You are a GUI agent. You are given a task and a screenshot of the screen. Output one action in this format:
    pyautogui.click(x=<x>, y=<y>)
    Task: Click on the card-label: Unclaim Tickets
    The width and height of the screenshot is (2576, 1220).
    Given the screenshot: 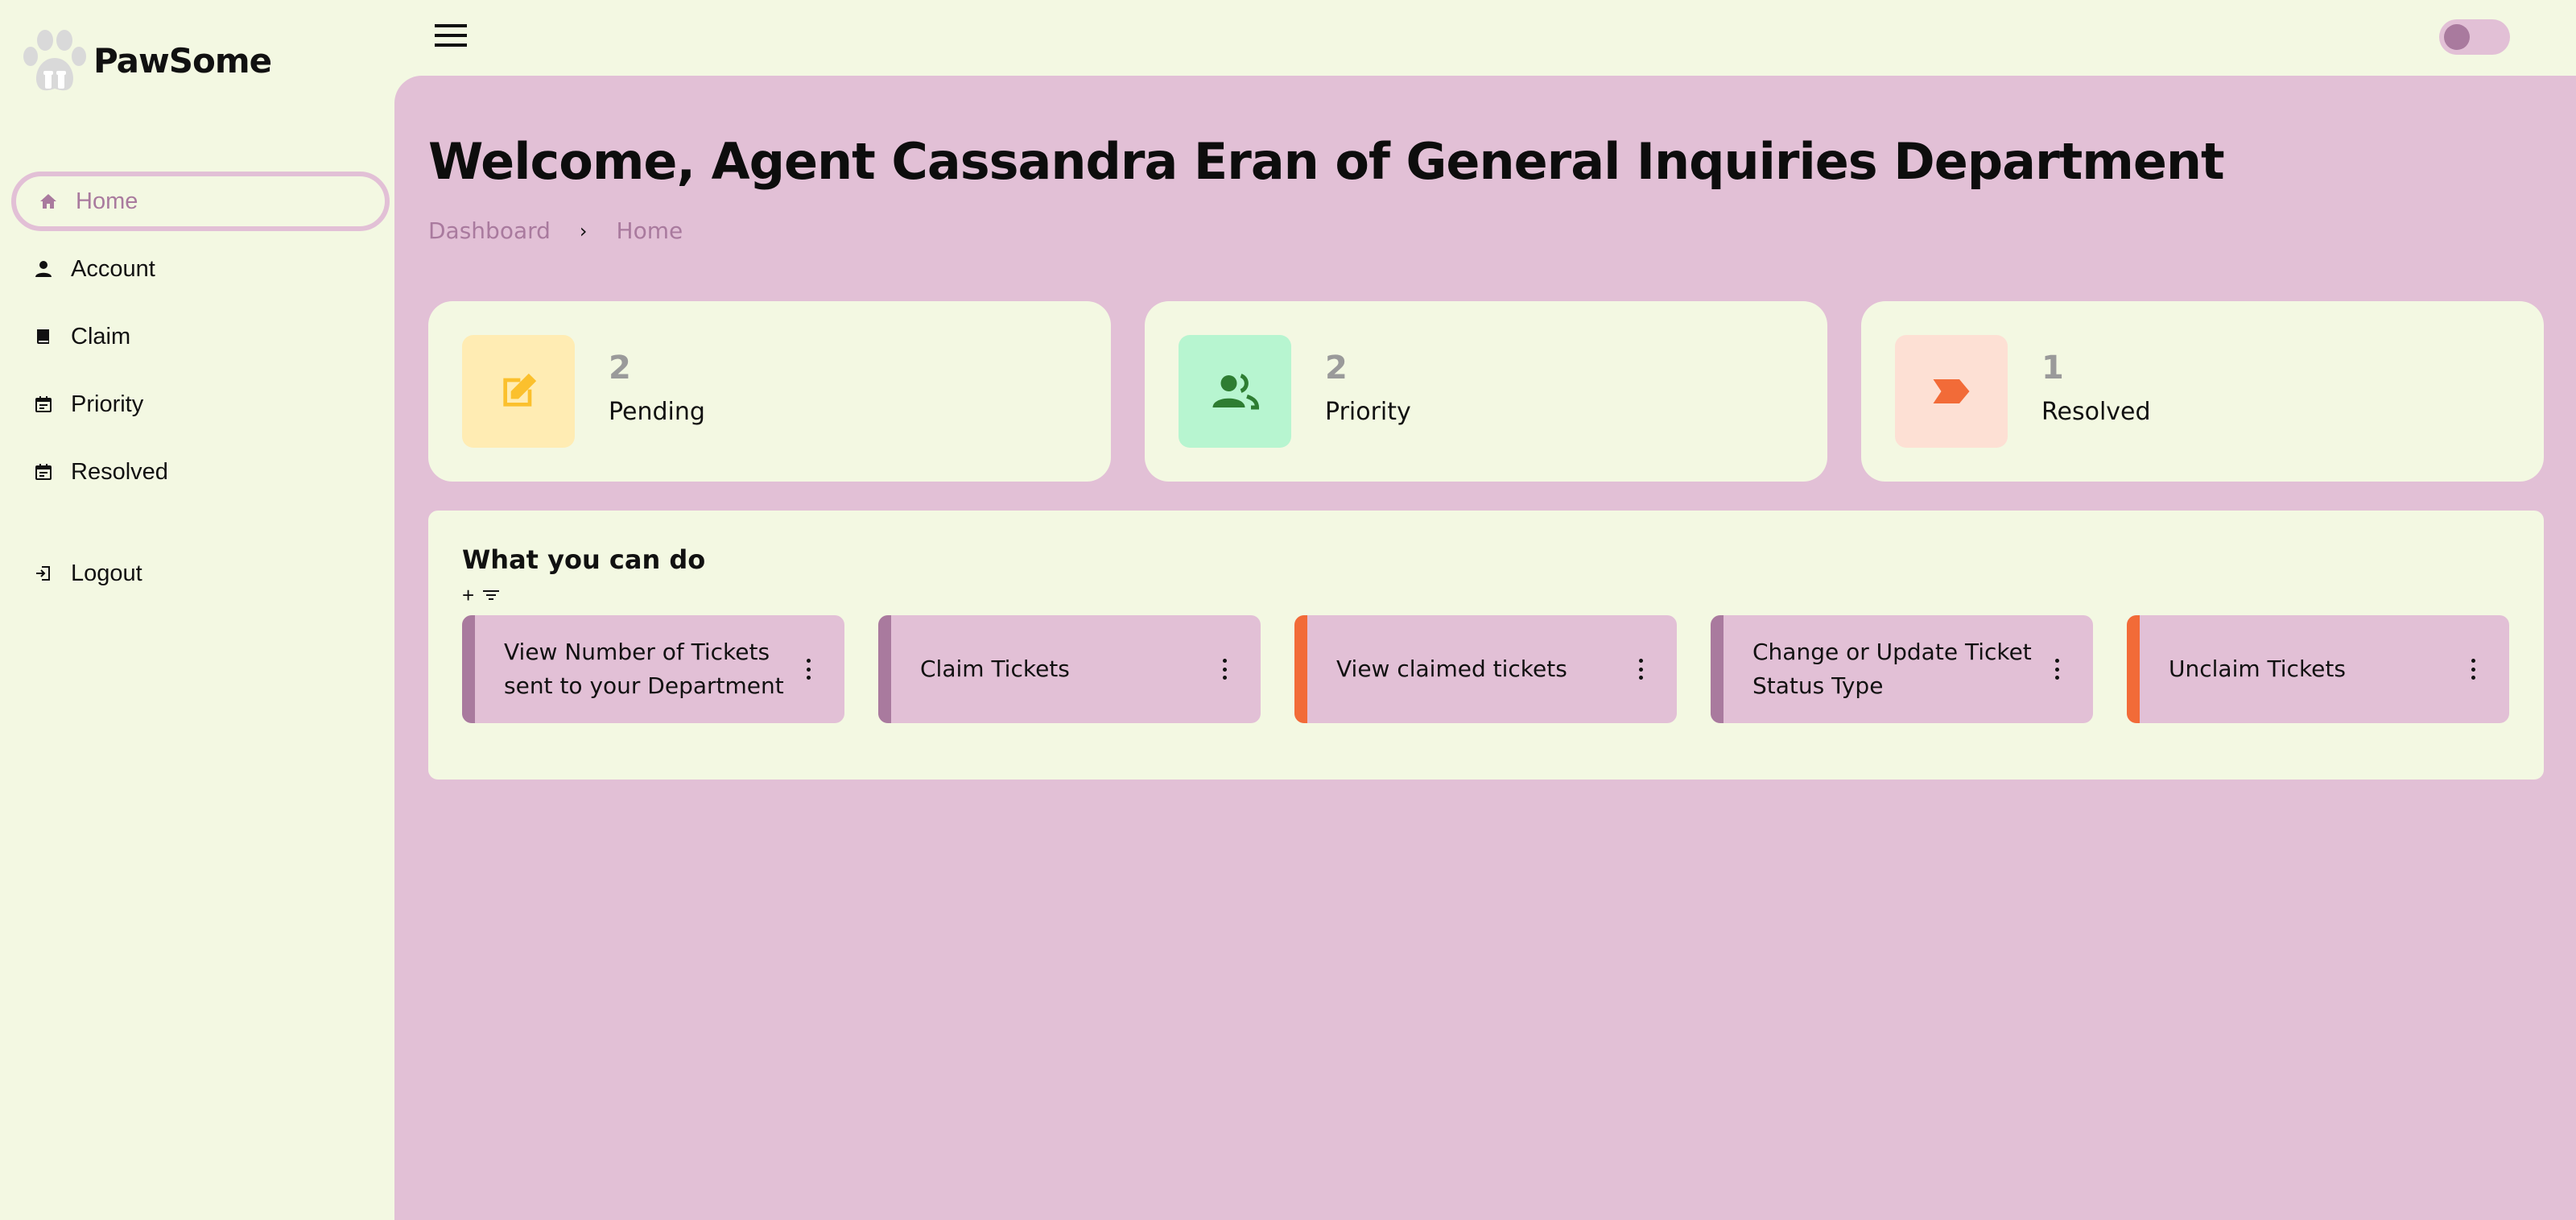 What is the action you would take?
    pyautogui.click(x=2257, y=669)
    